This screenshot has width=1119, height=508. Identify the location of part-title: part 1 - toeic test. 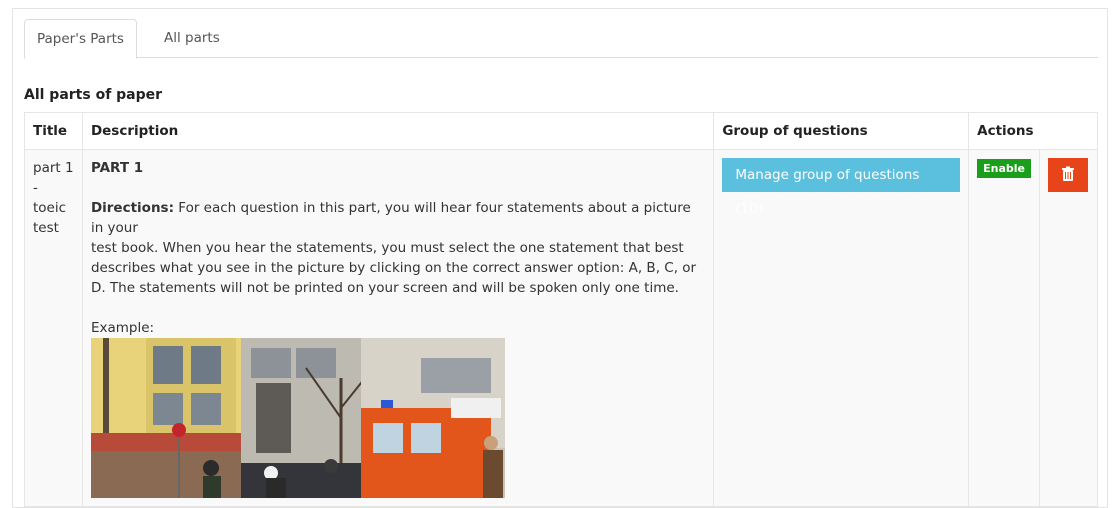
(53, 198).